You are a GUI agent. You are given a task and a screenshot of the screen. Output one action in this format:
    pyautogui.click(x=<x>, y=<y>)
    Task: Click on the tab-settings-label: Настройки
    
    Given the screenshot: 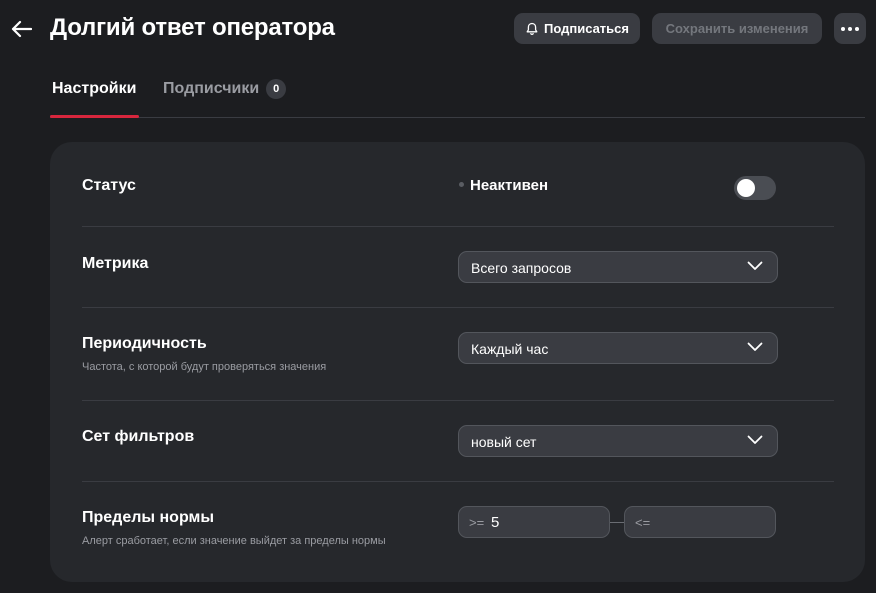 What is the action you would take?
    pyautogui.click(x=94, y=88)
    